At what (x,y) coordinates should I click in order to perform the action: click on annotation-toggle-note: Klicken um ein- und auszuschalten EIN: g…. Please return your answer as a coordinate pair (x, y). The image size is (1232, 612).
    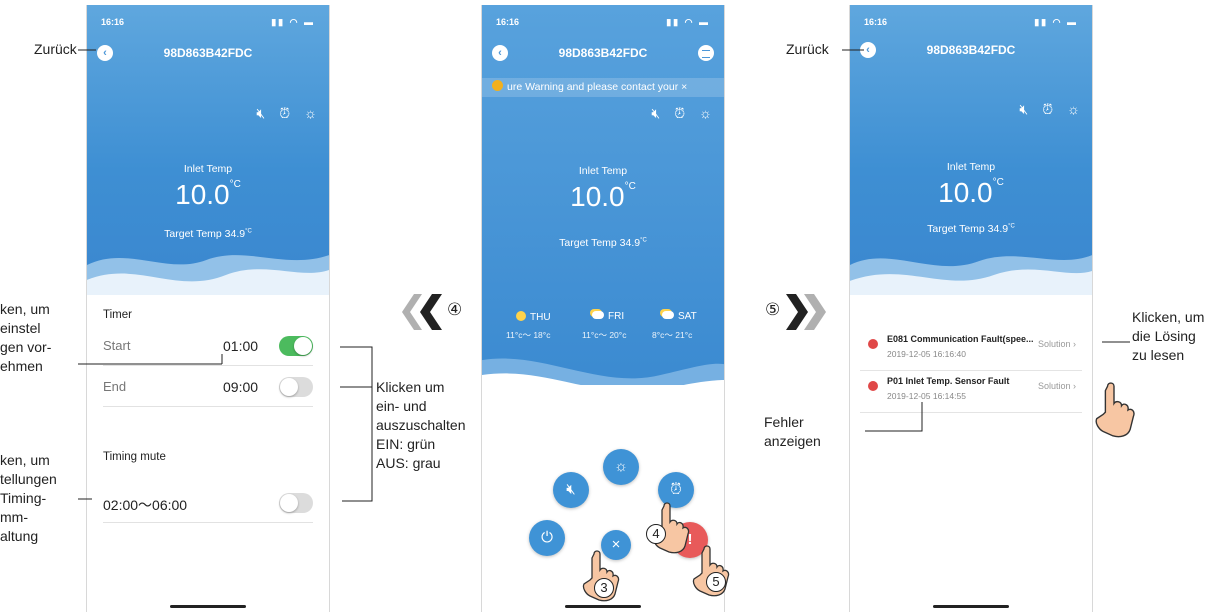
    Looking at the image, I should click on (421, 425).